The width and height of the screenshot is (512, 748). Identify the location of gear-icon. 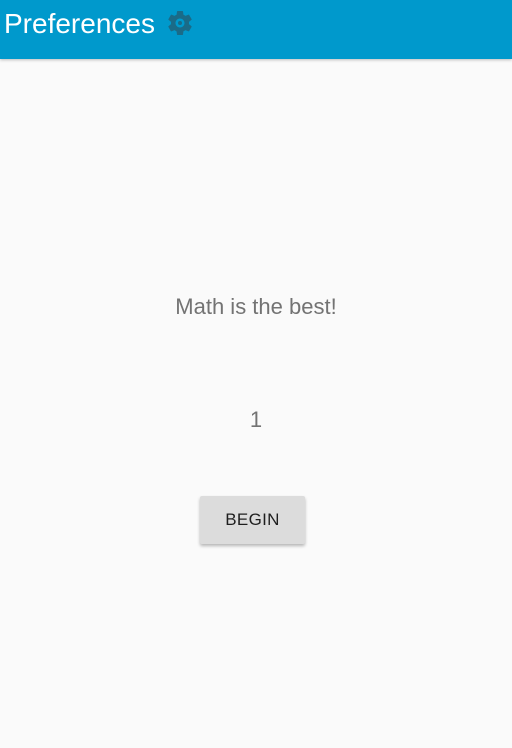
(180, 22).